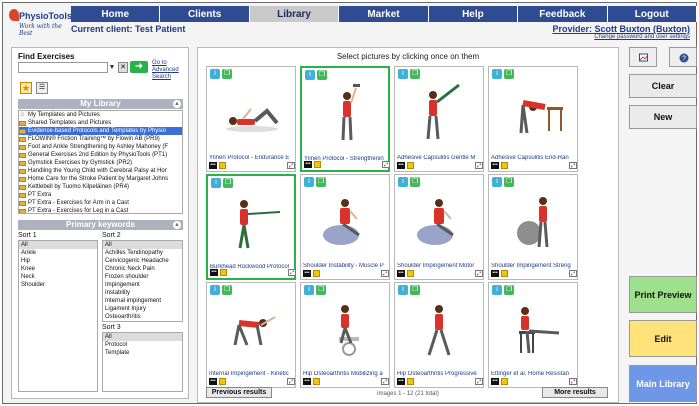  Describe the element at coordinates (142, 345) in the screenshot. I see `sort3-option: Protocol` at that location.